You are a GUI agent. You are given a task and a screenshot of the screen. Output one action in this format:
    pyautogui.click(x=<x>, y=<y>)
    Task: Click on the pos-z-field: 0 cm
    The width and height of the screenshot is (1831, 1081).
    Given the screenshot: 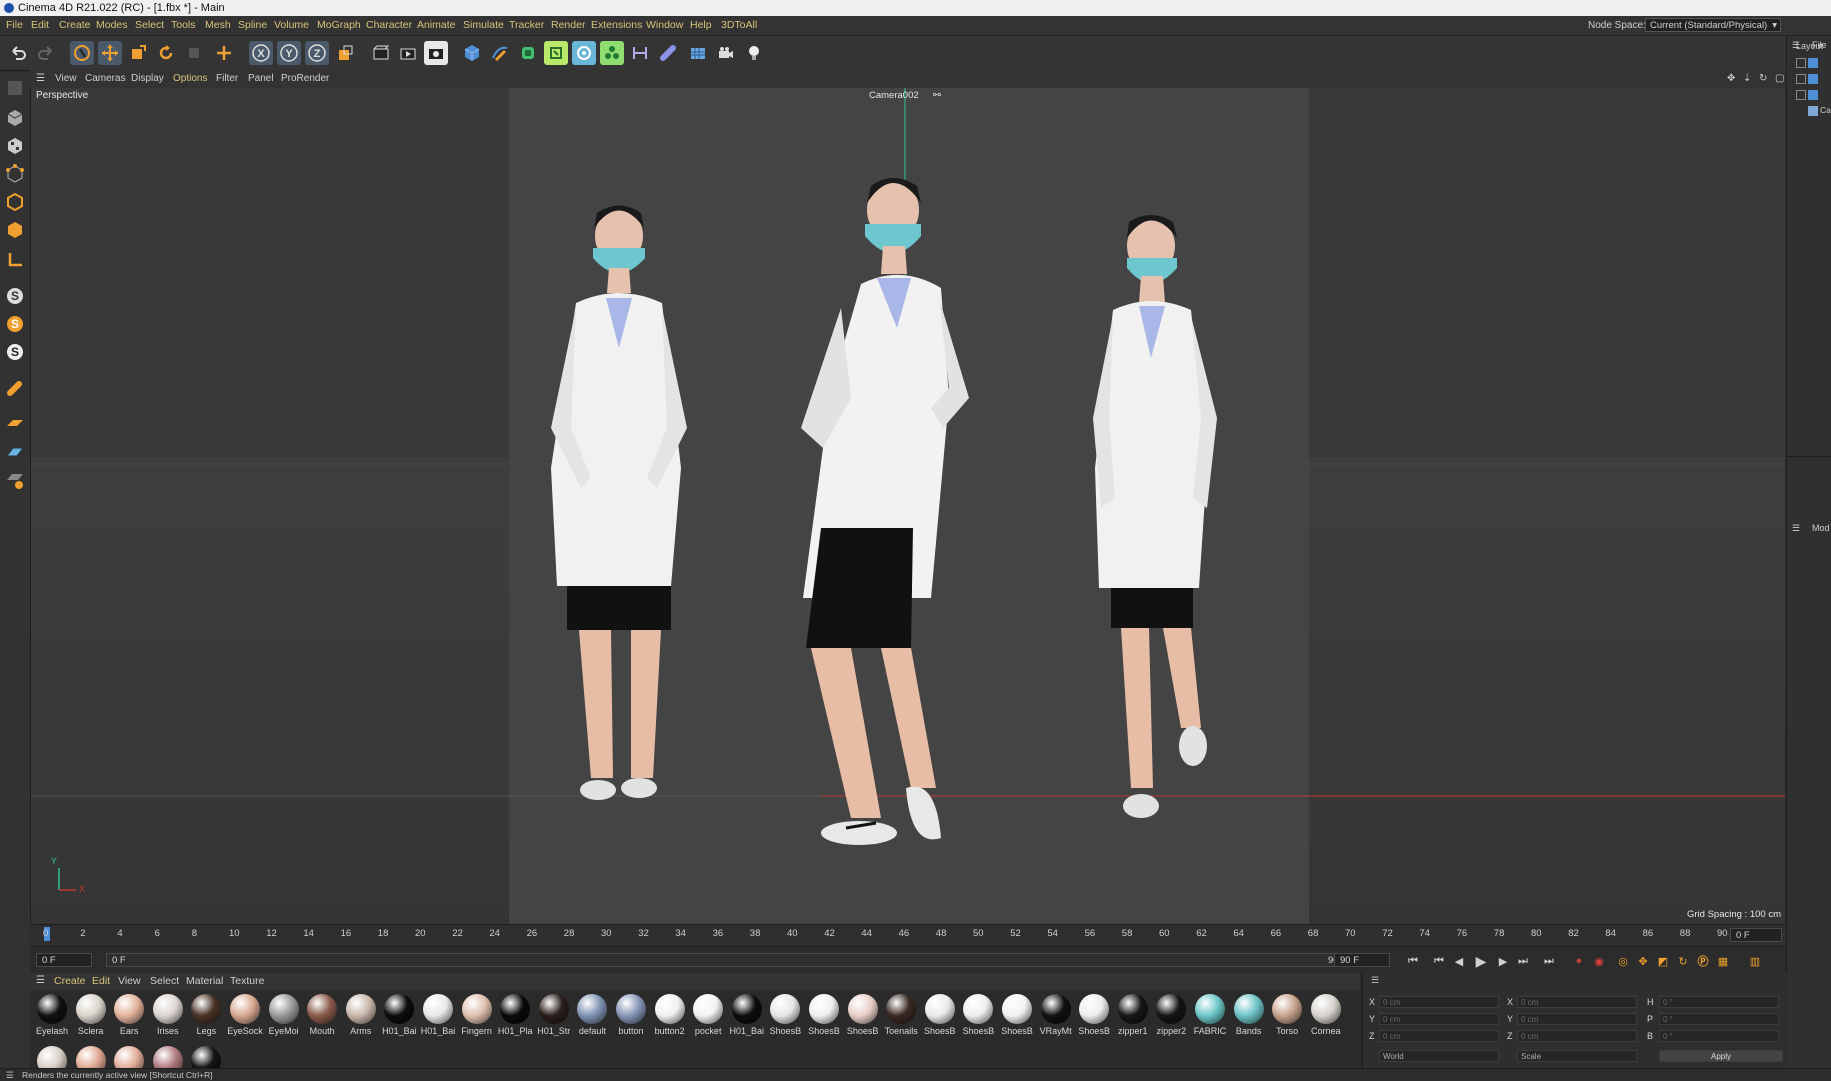 What is the action you would take?
    pyautogui.click(x=1439, y=1036)
    